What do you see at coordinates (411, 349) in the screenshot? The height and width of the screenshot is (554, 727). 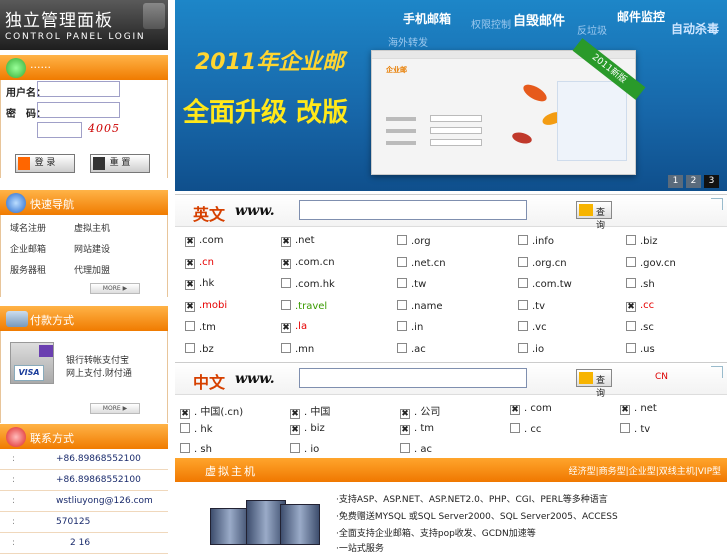 I see `tld-option: .ac` at bounding box center [411, 349].